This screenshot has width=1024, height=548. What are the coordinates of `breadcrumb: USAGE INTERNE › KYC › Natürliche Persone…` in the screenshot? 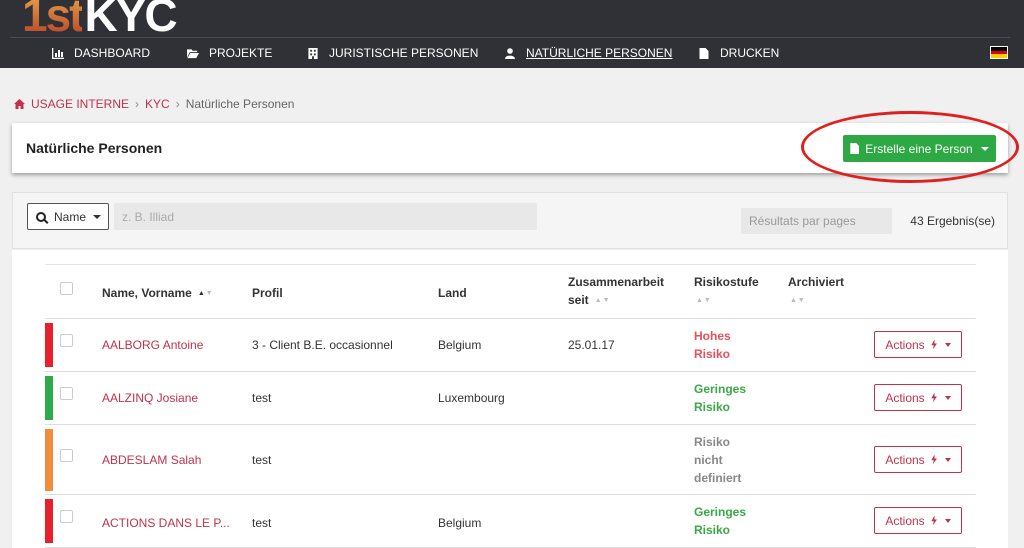 It's located at (154, 104).